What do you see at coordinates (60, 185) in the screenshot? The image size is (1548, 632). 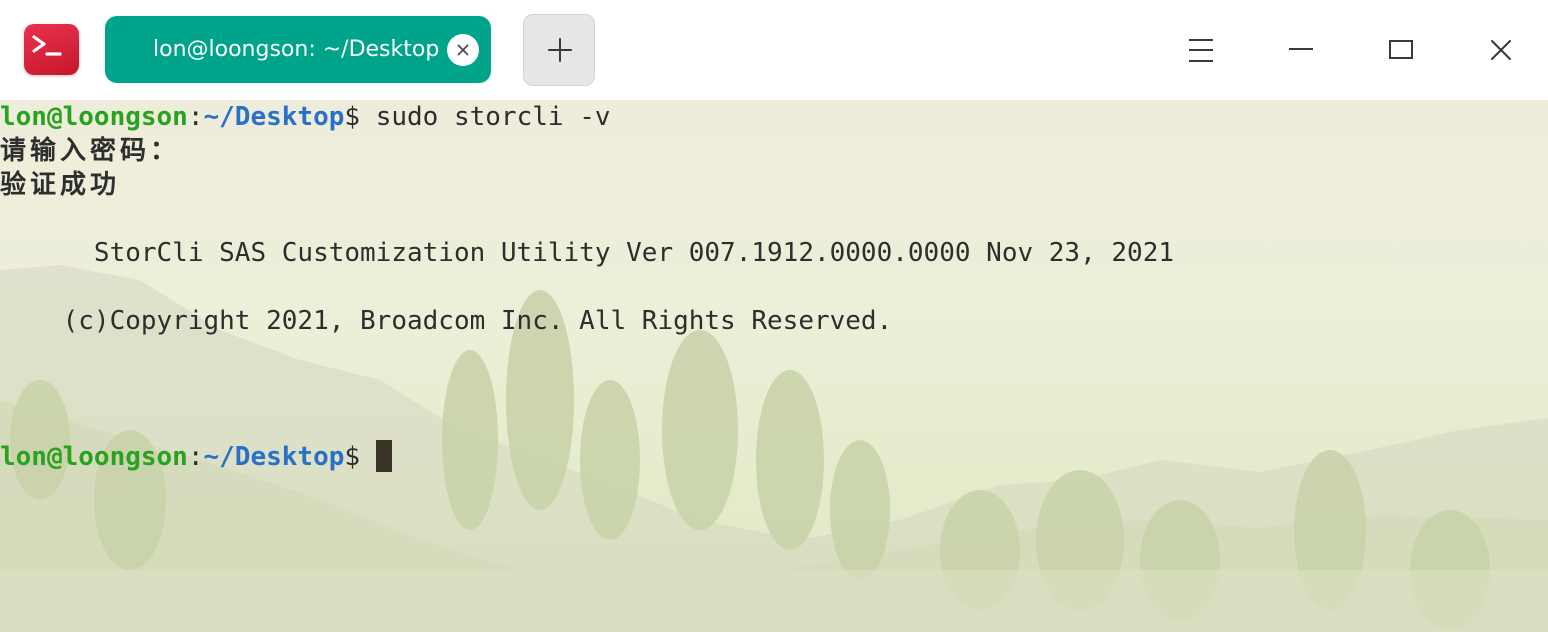 I see `auth-success-message: 验证成功` at bounding box center [60, 185].